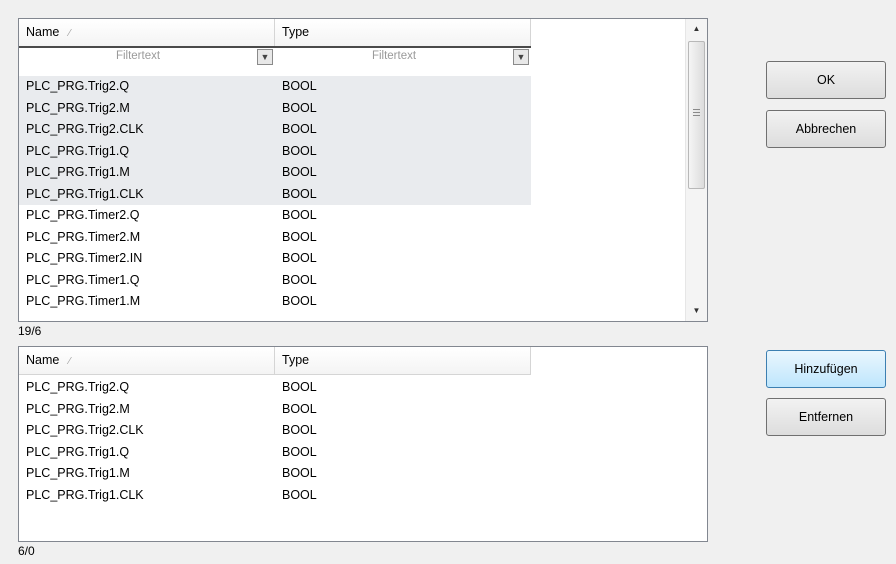 The height and width of the screenshot is (564, 896). What do you see at coordinates (275, 281) in the screenshot?
I see `list-item: PLC_PRG.Timer1.Q BOOL` at bounding box center [275, 281].